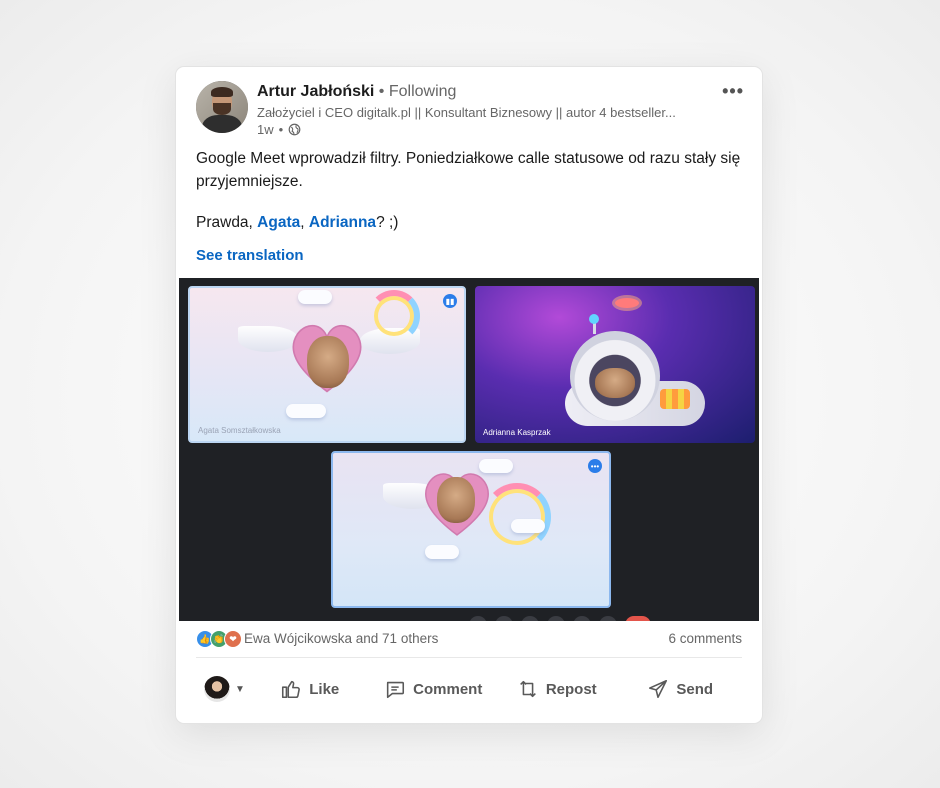 The height and width of the screenshot is (788, 940). Describe the element at coordinates (279, 129) in the screenshot. I see `post-meta: 1w •` at that location.